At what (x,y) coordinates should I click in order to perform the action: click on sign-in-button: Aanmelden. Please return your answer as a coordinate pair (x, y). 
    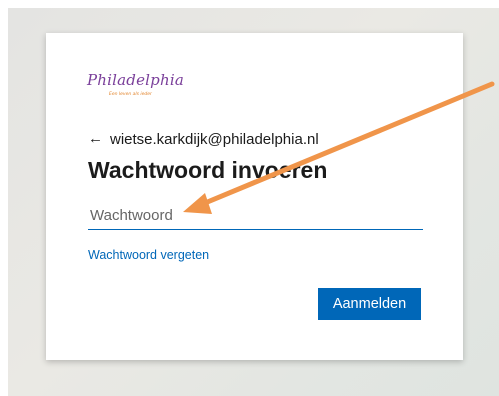
    Looking at the image, I should click on (369, 304).